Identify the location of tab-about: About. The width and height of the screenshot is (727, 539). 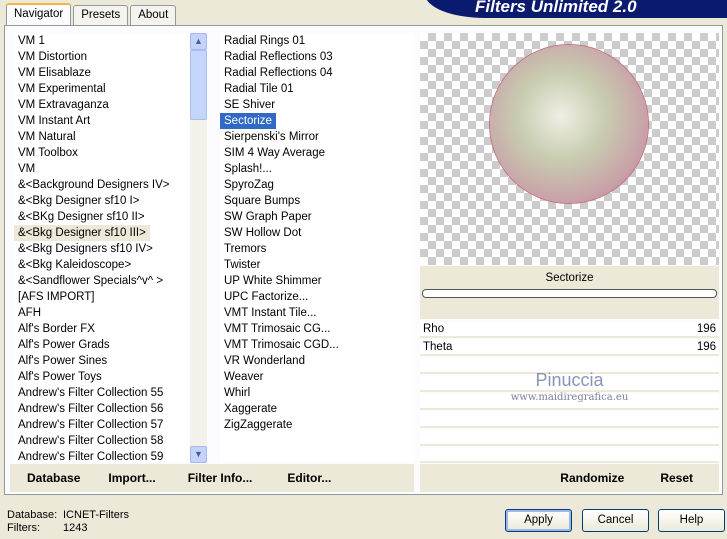
(153, 15).